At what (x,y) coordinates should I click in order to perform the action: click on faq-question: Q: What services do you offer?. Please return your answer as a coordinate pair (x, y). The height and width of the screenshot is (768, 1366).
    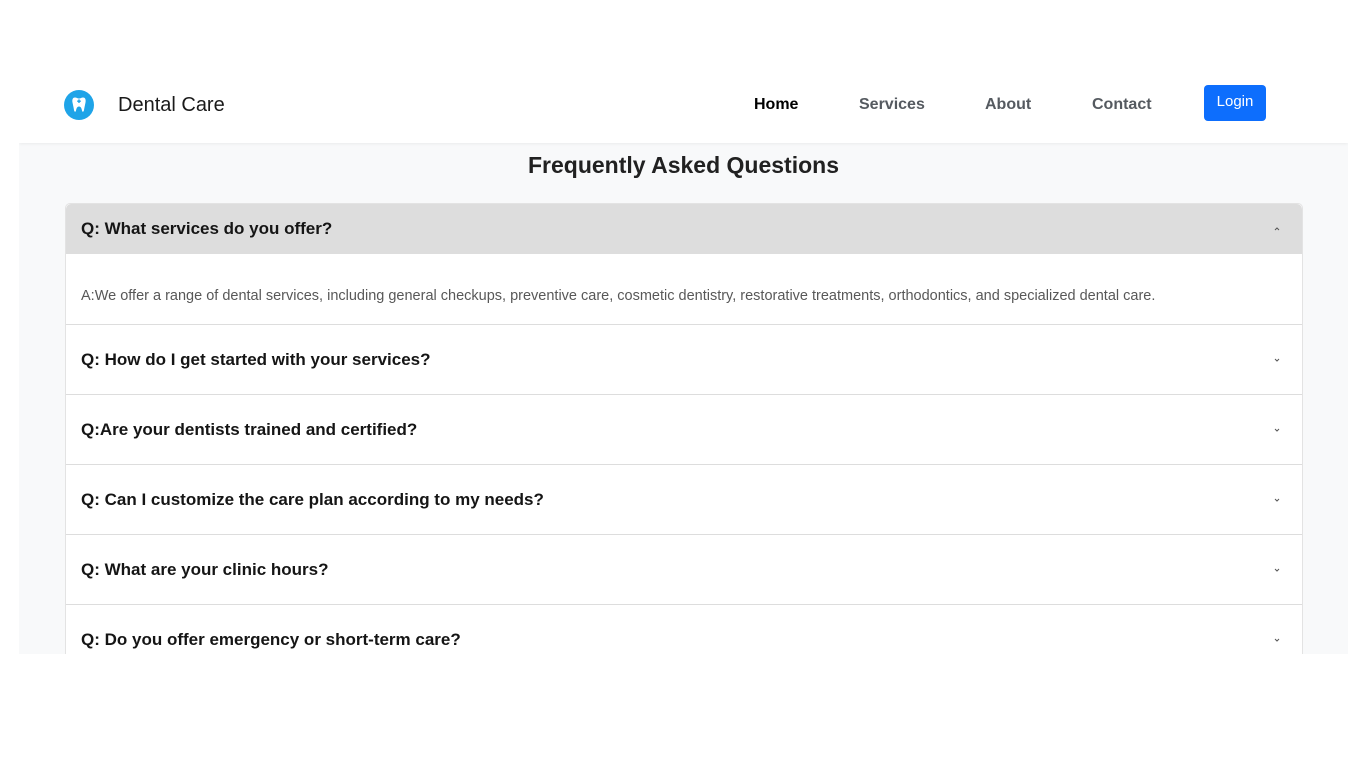
    Looking at the image, I should click on (207, 228).